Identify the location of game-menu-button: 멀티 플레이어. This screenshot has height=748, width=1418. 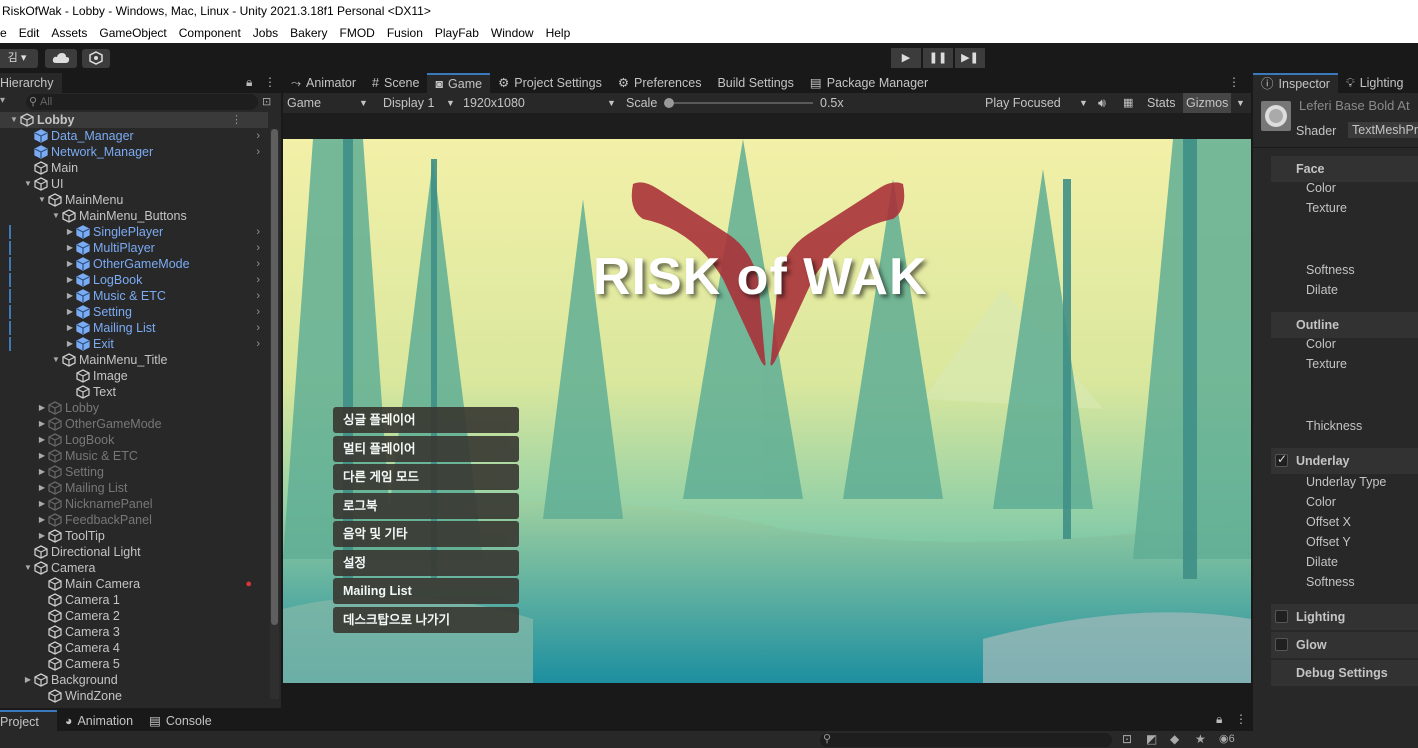
(426, 448).